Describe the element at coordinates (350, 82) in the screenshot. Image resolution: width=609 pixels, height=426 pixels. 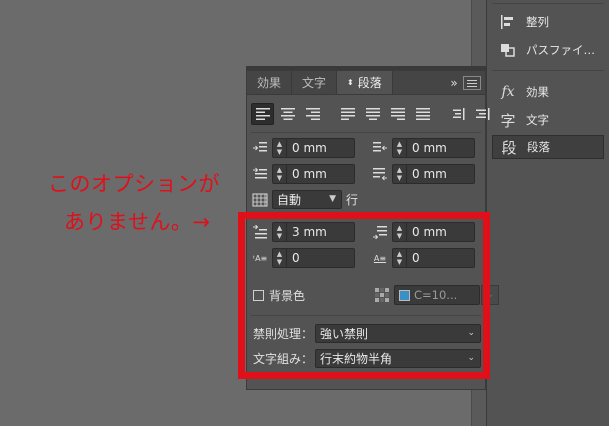
I see `updown-caret-icon: ⬍` at that location.